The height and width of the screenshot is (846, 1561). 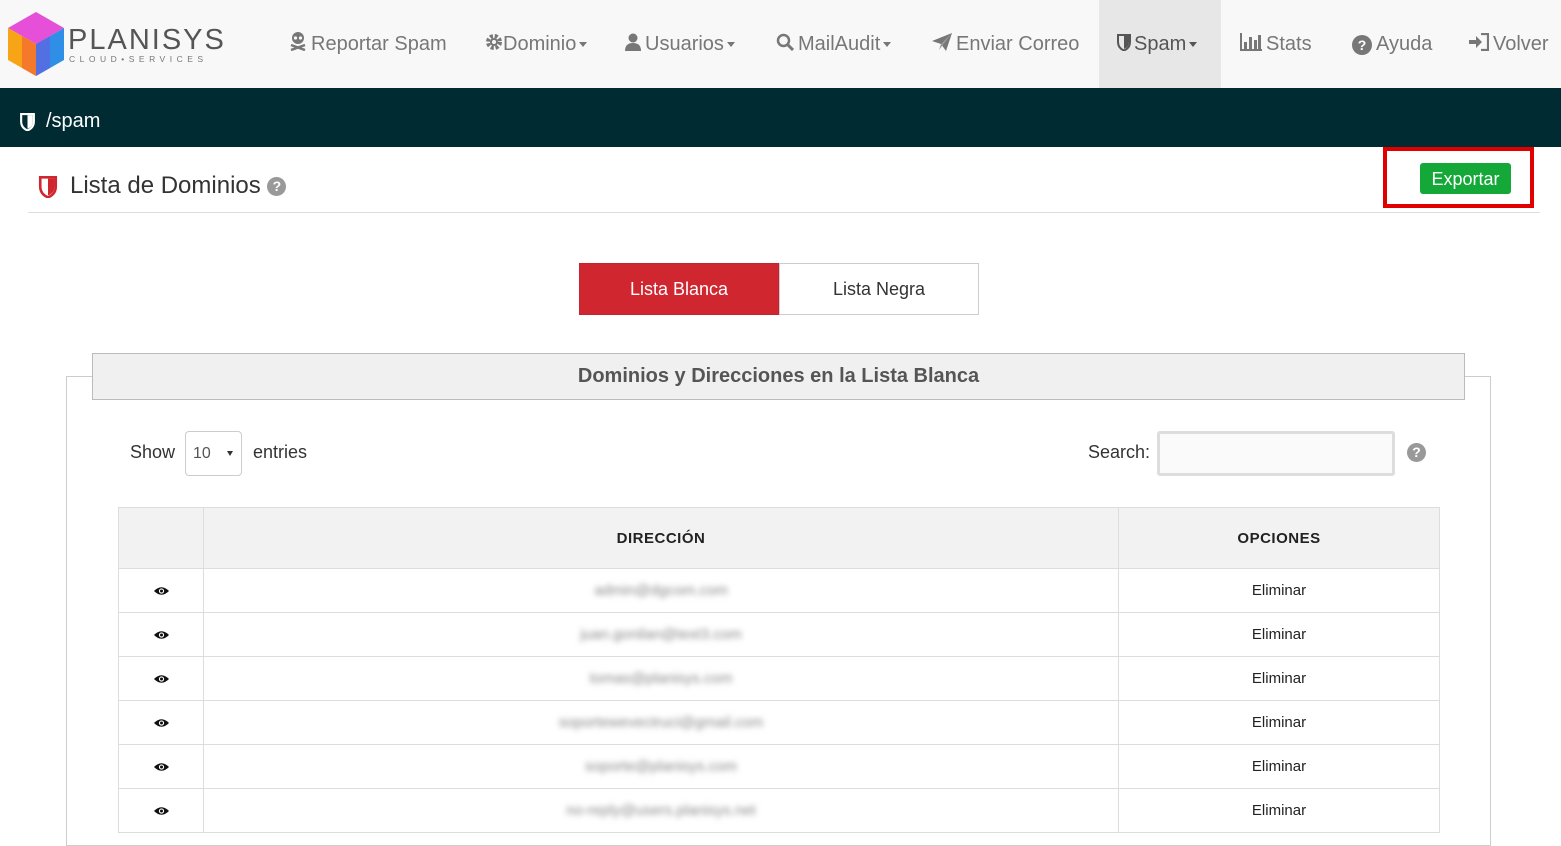 I want to click on brand-tagline: CLOUD•SERVICES, so click(x=138, y=59).